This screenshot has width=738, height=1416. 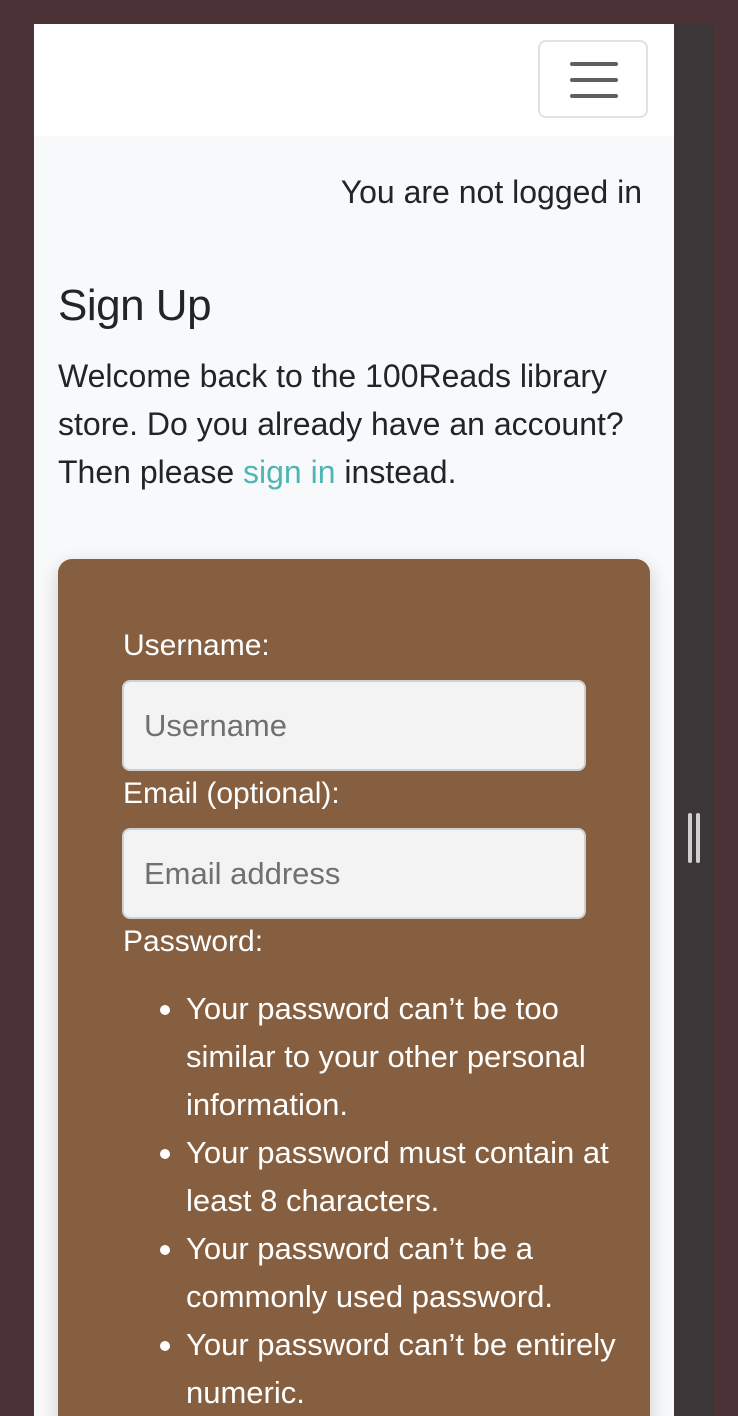 What do you see at coordinates (491, 192) in the screenshot?
I see `login-status-text: You are not logged in` at bounding box center [491, 192].